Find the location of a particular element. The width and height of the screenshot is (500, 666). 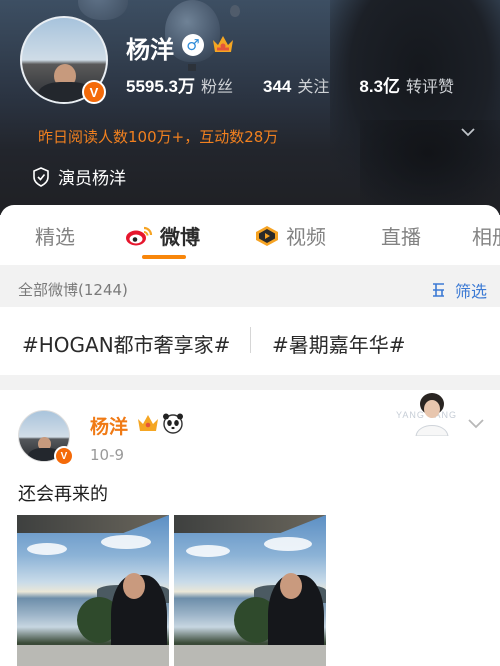

tab-label: 相册 is located at coordinates (486, 237).